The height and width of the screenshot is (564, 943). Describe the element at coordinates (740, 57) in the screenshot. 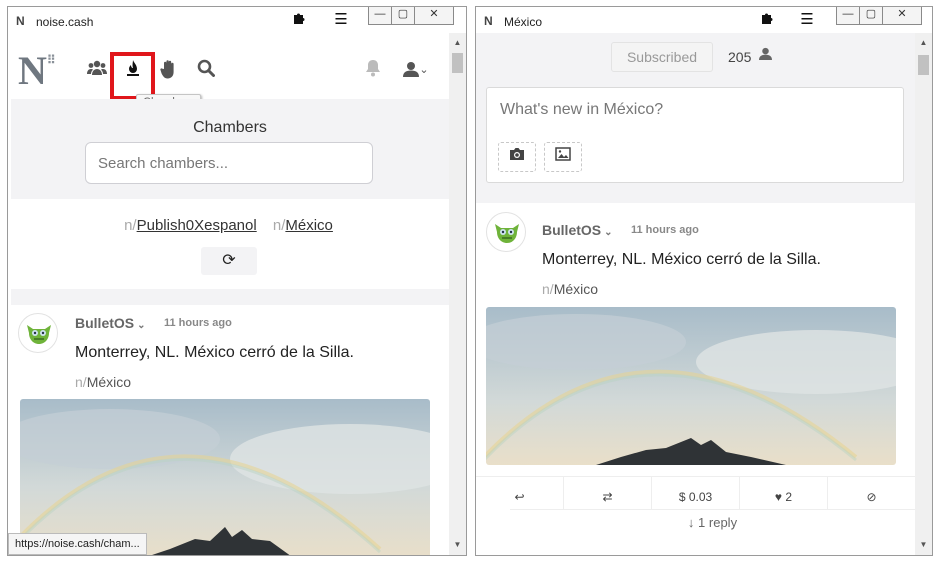

I see `subscriber-count: 205` at that location.